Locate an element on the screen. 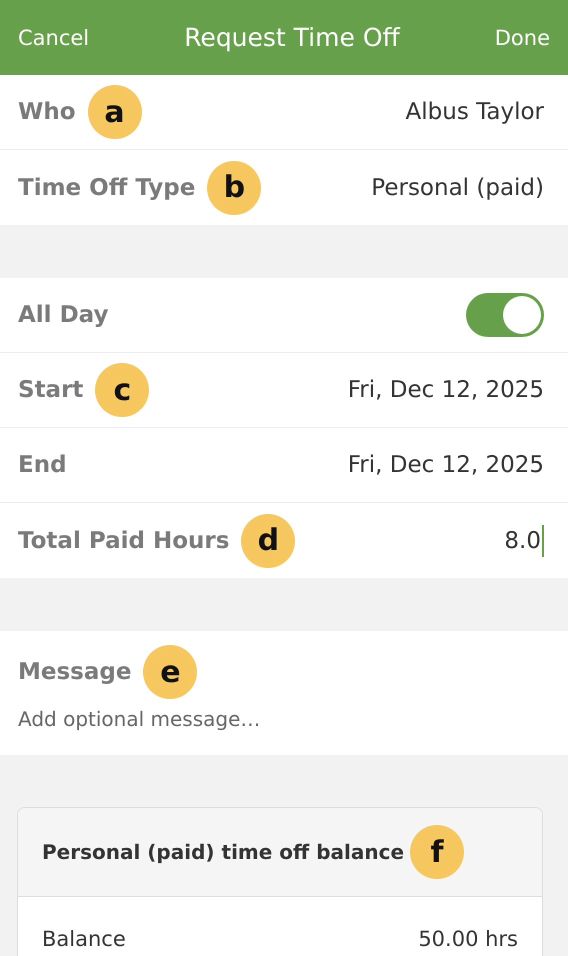  field-label: End is located at coordinates (42, 465).